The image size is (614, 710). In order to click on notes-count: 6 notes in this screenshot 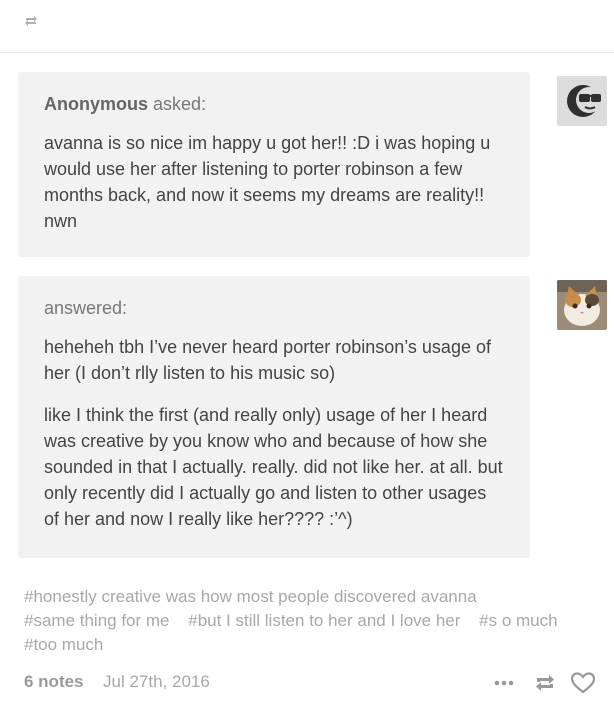, I will do `click(54, 682)`.